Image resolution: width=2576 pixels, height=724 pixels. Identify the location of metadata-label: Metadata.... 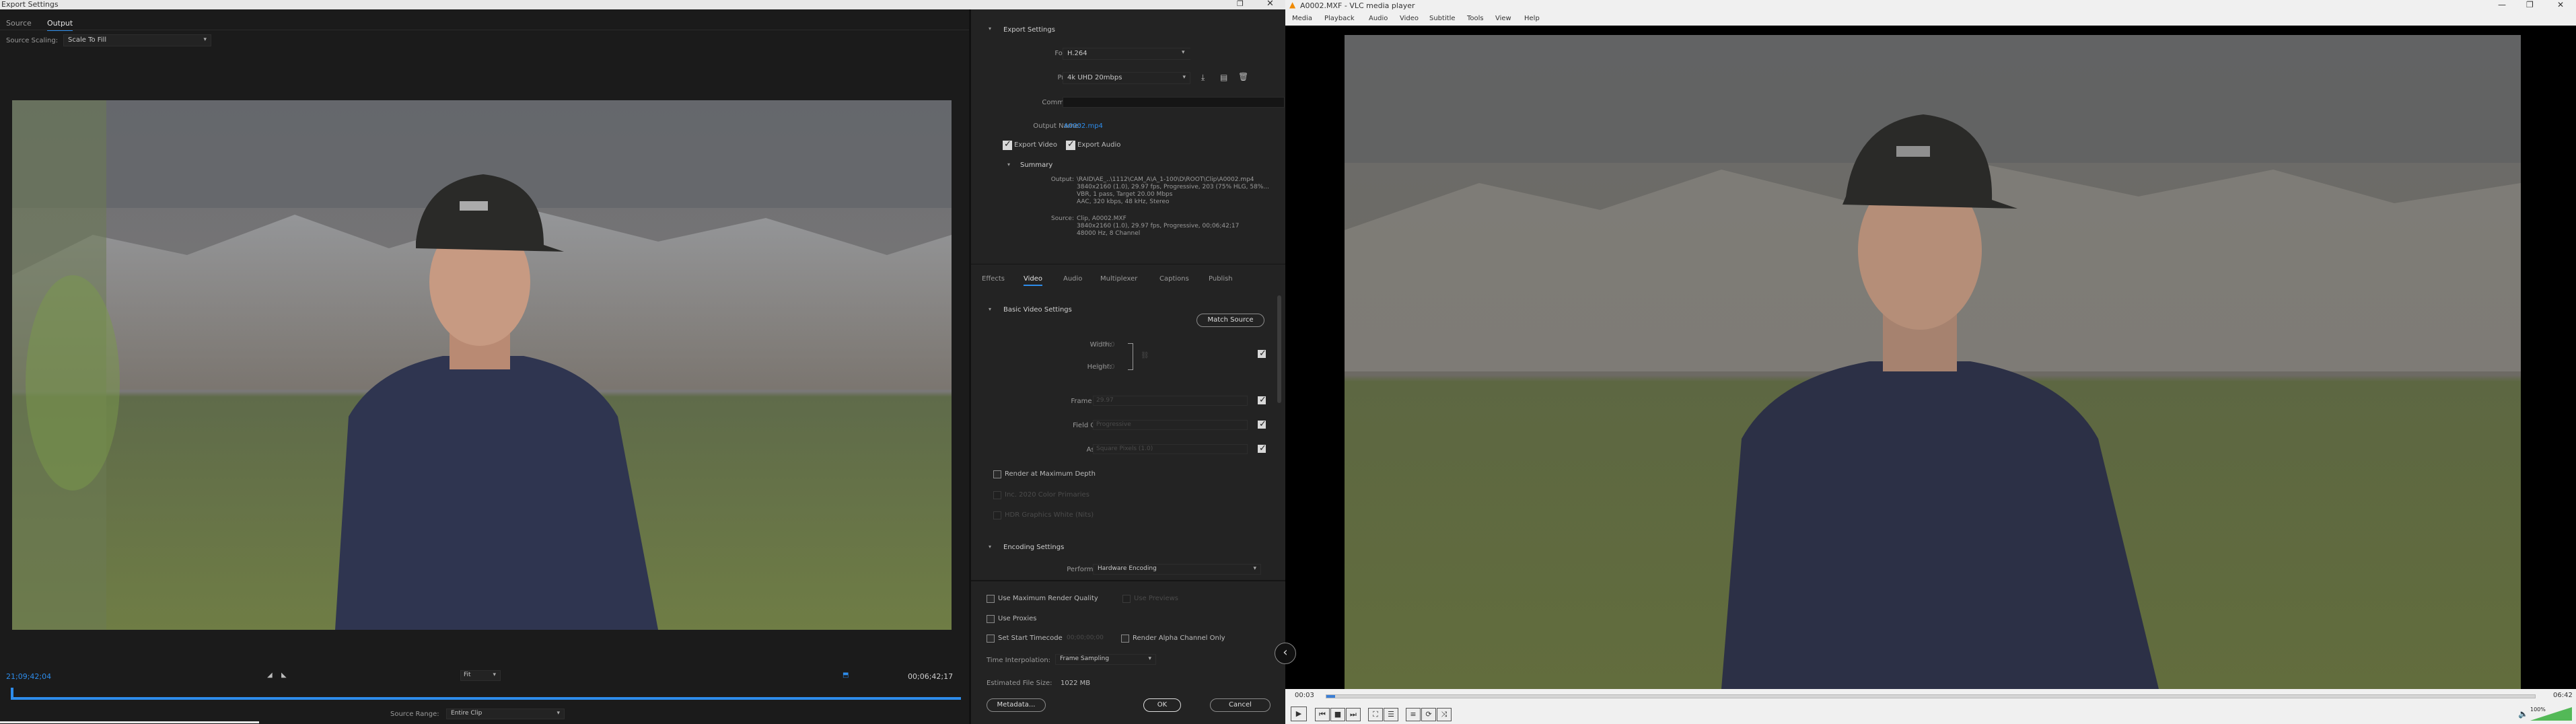
(1016, 705).